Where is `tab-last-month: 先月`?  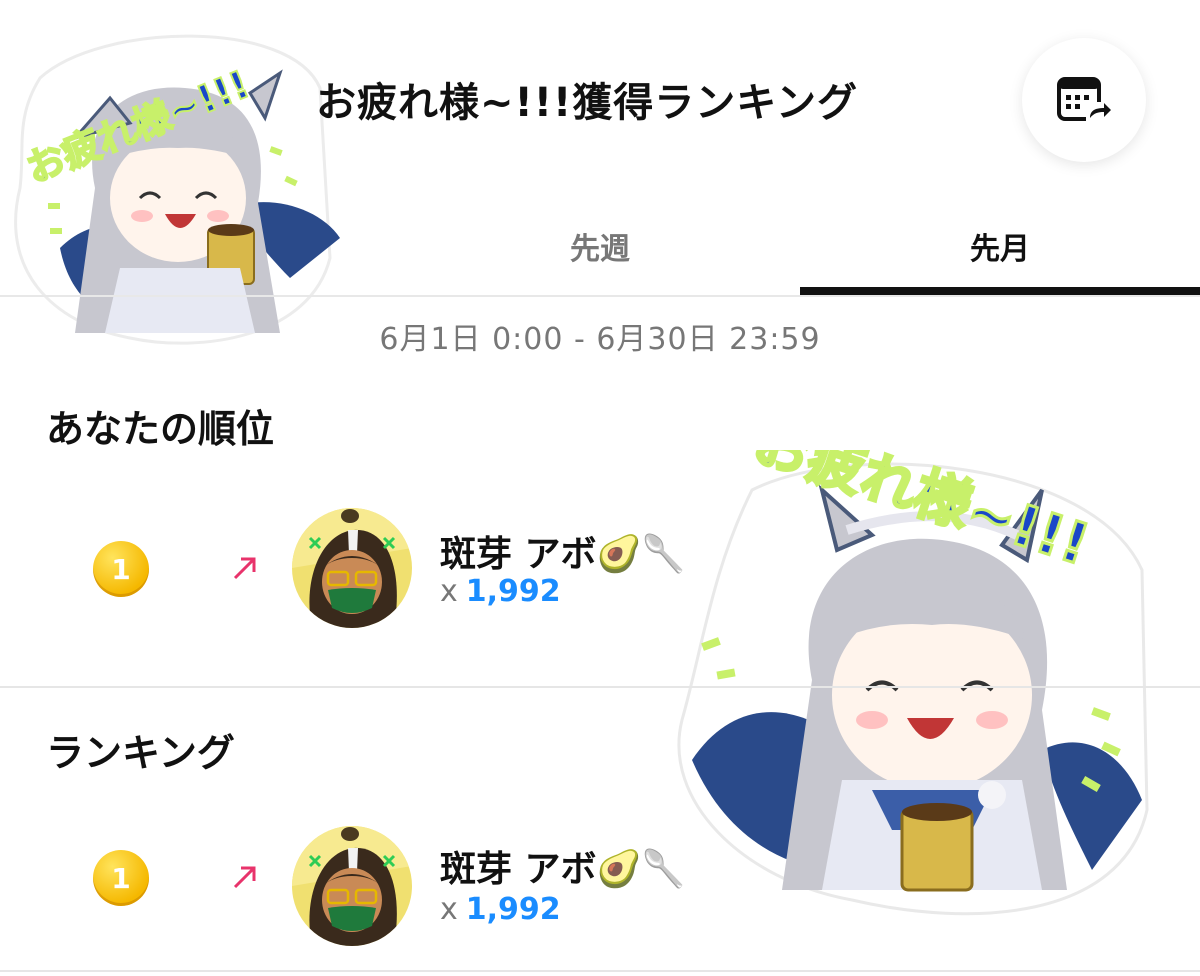 tab-last-month: 先月 is located at coordinates (1000, 246).